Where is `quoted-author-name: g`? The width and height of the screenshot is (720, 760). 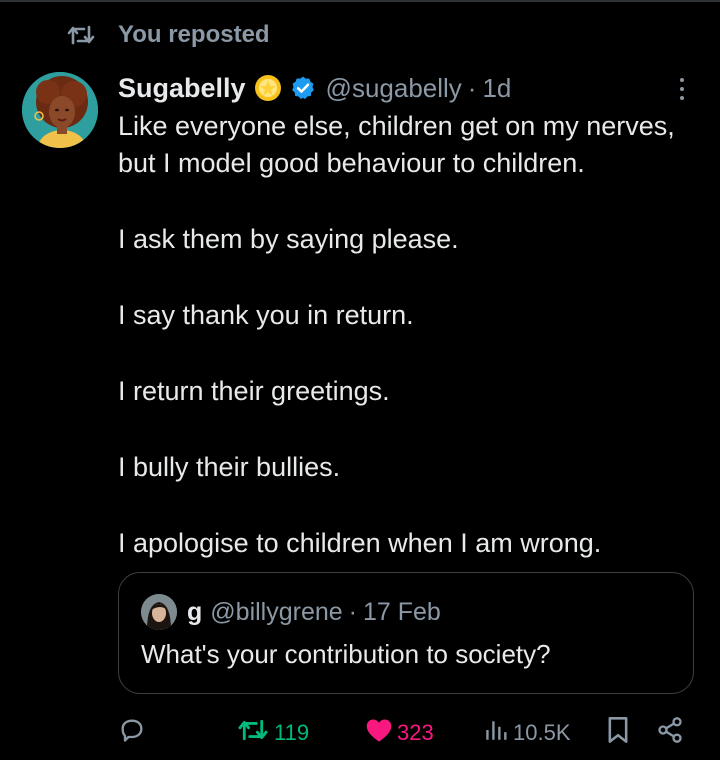
quoted-author-name: g is located at coordinates (194, 612).